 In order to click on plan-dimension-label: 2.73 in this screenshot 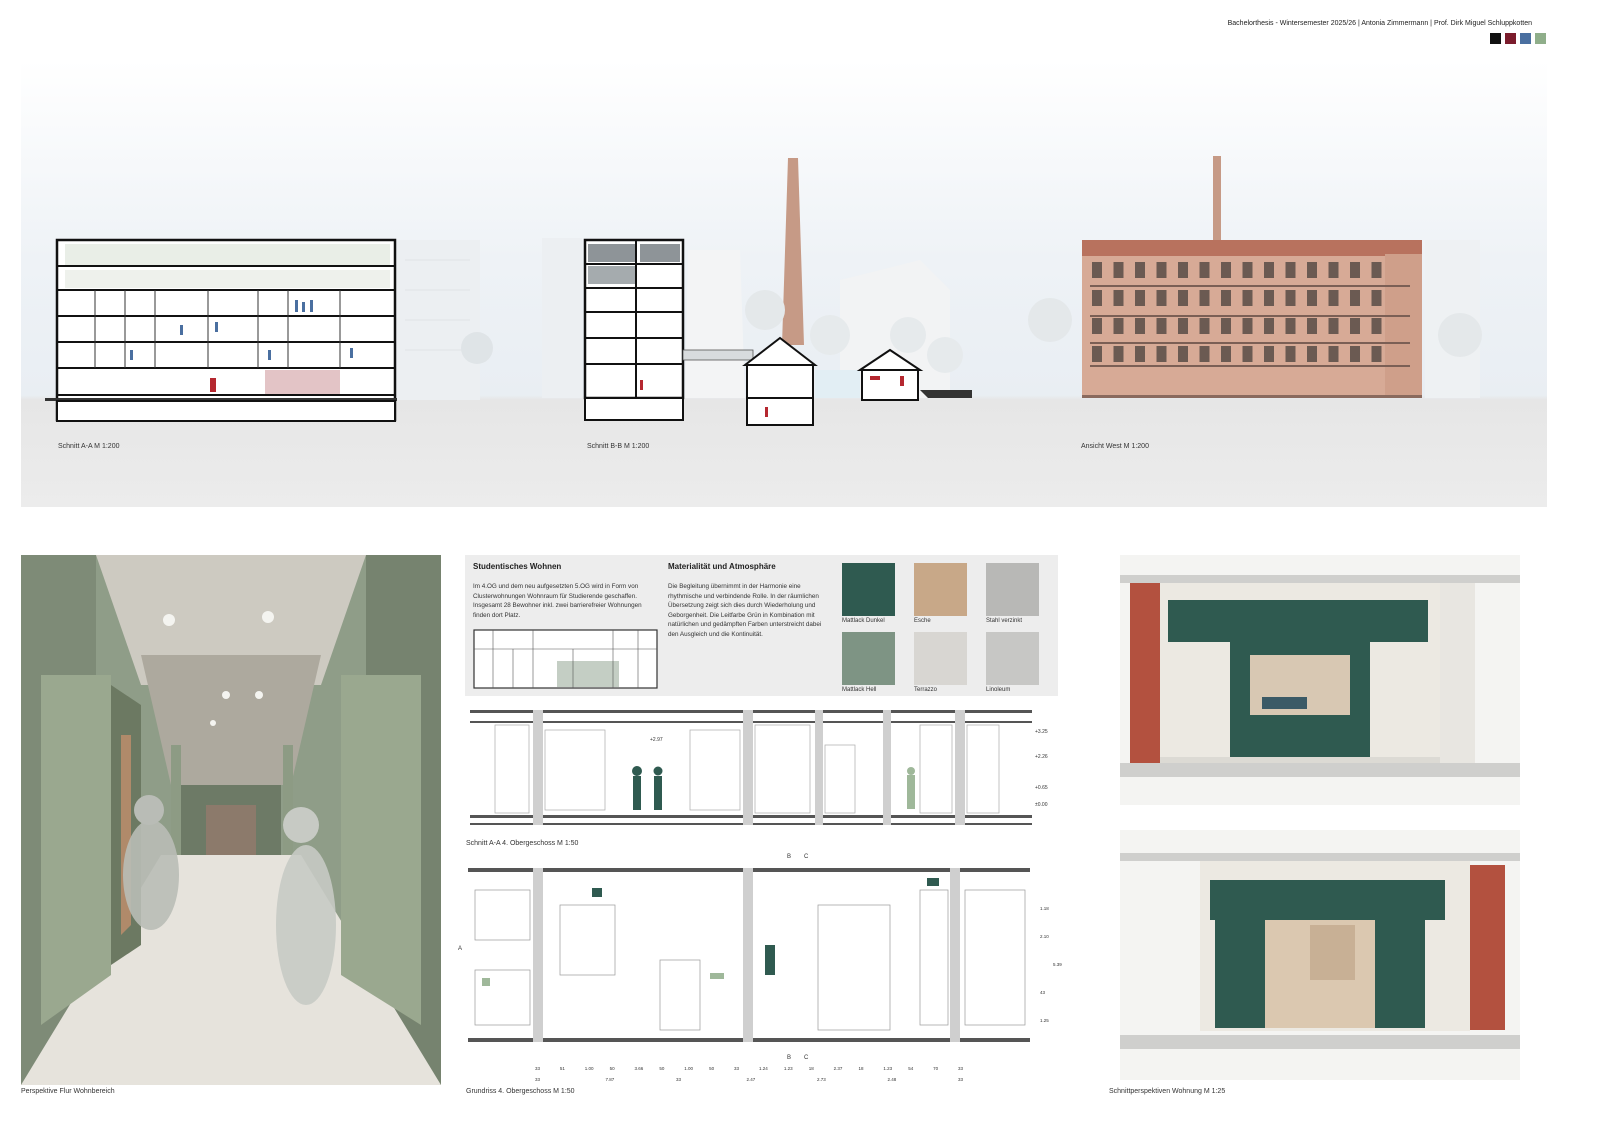, I will do `click(821, 1079)`.